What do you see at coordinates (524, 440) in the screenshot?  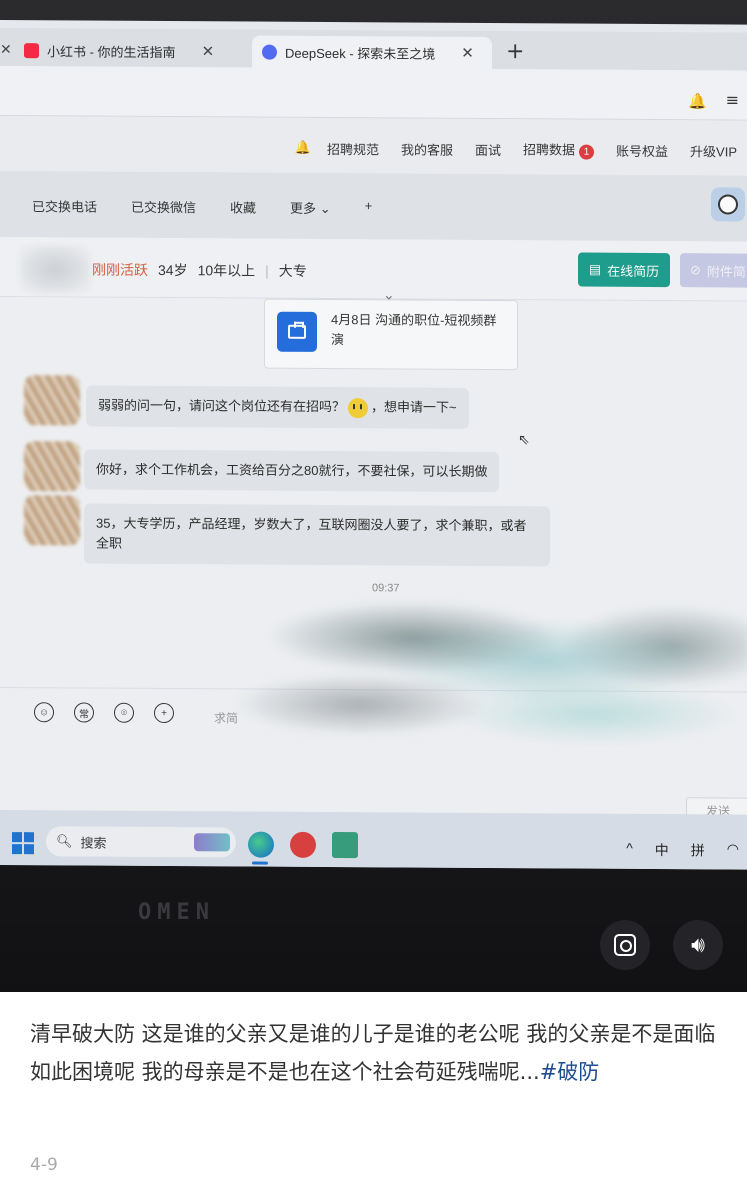 I see `mouse-cursor-icon: ⇖` at bounding box center [524, 440].